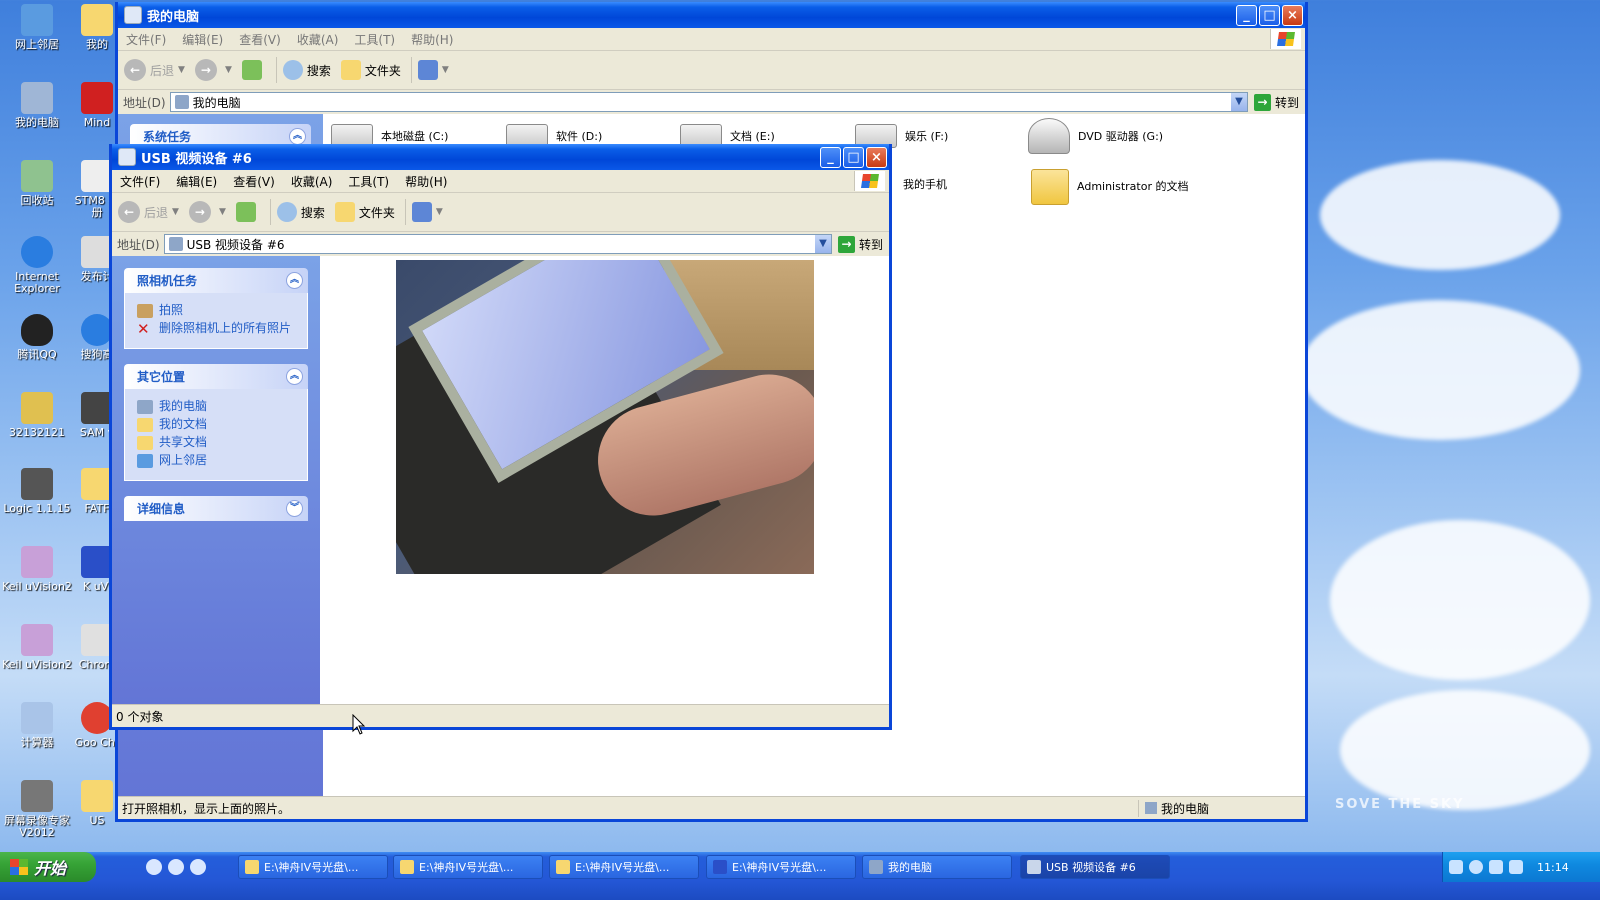  What do you see at coordinates (1553, 867) in the screenshot?
I see `clock: 11:14` at bounding box center [1553, 867].